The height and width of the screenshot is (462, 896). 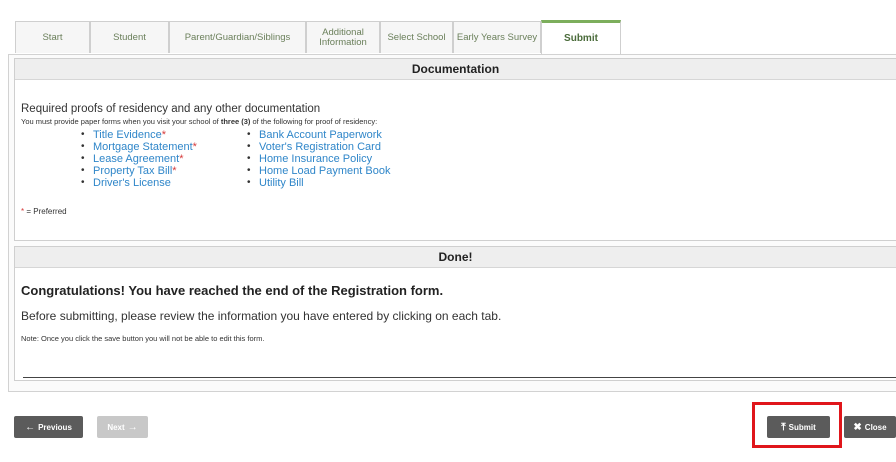 I want to click on proof-item: Home Load Payment Book, so click(x=318, y=171).